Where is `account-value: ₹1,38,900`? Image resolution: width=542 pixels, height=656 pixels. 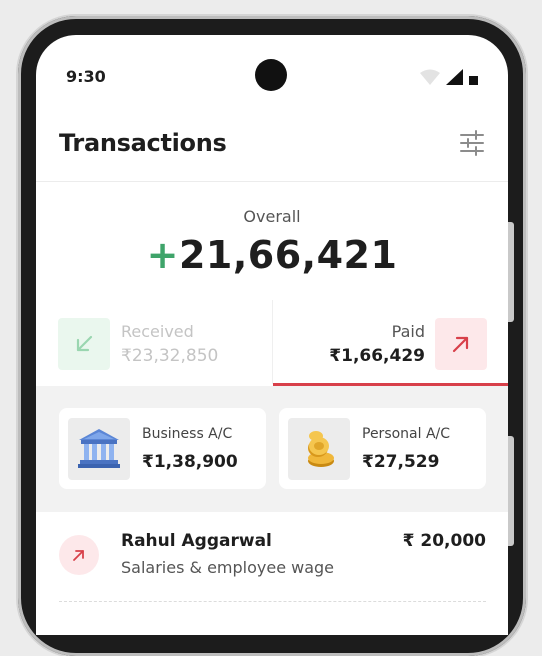
account-value: ₹1,38,900 is located at coordinates (190, 462).